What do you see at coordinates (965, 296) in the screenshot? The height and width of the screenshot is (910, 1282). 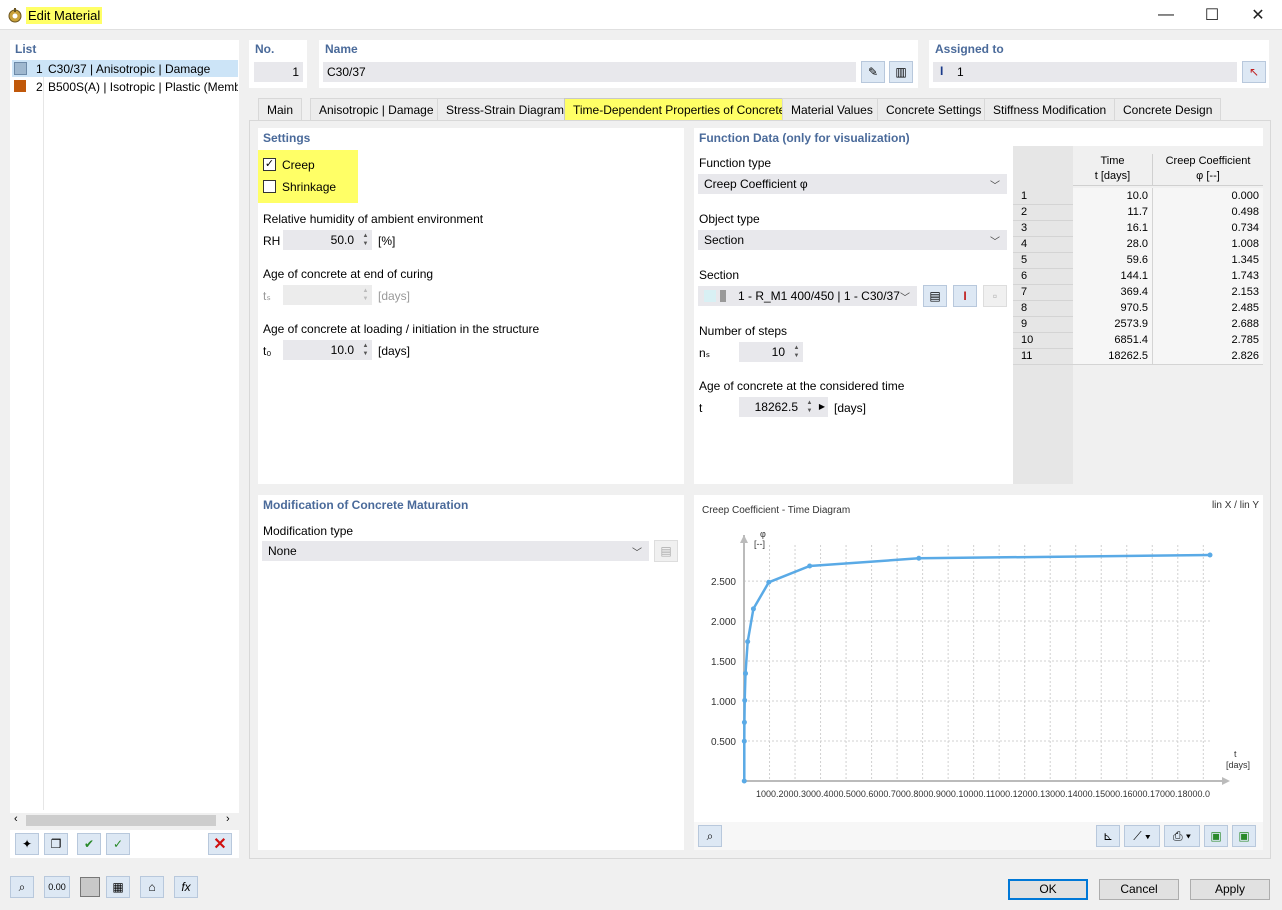 I see `section-info-icon: I` at bounding box center [965, 296].